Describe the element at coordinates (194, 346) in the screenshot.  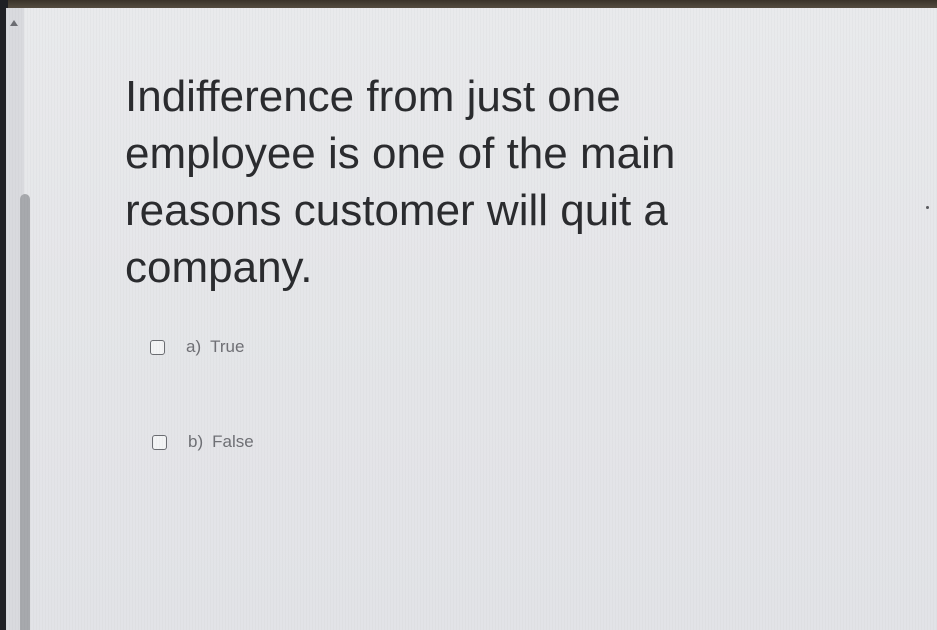
I see `option-letter: a)` at that location.